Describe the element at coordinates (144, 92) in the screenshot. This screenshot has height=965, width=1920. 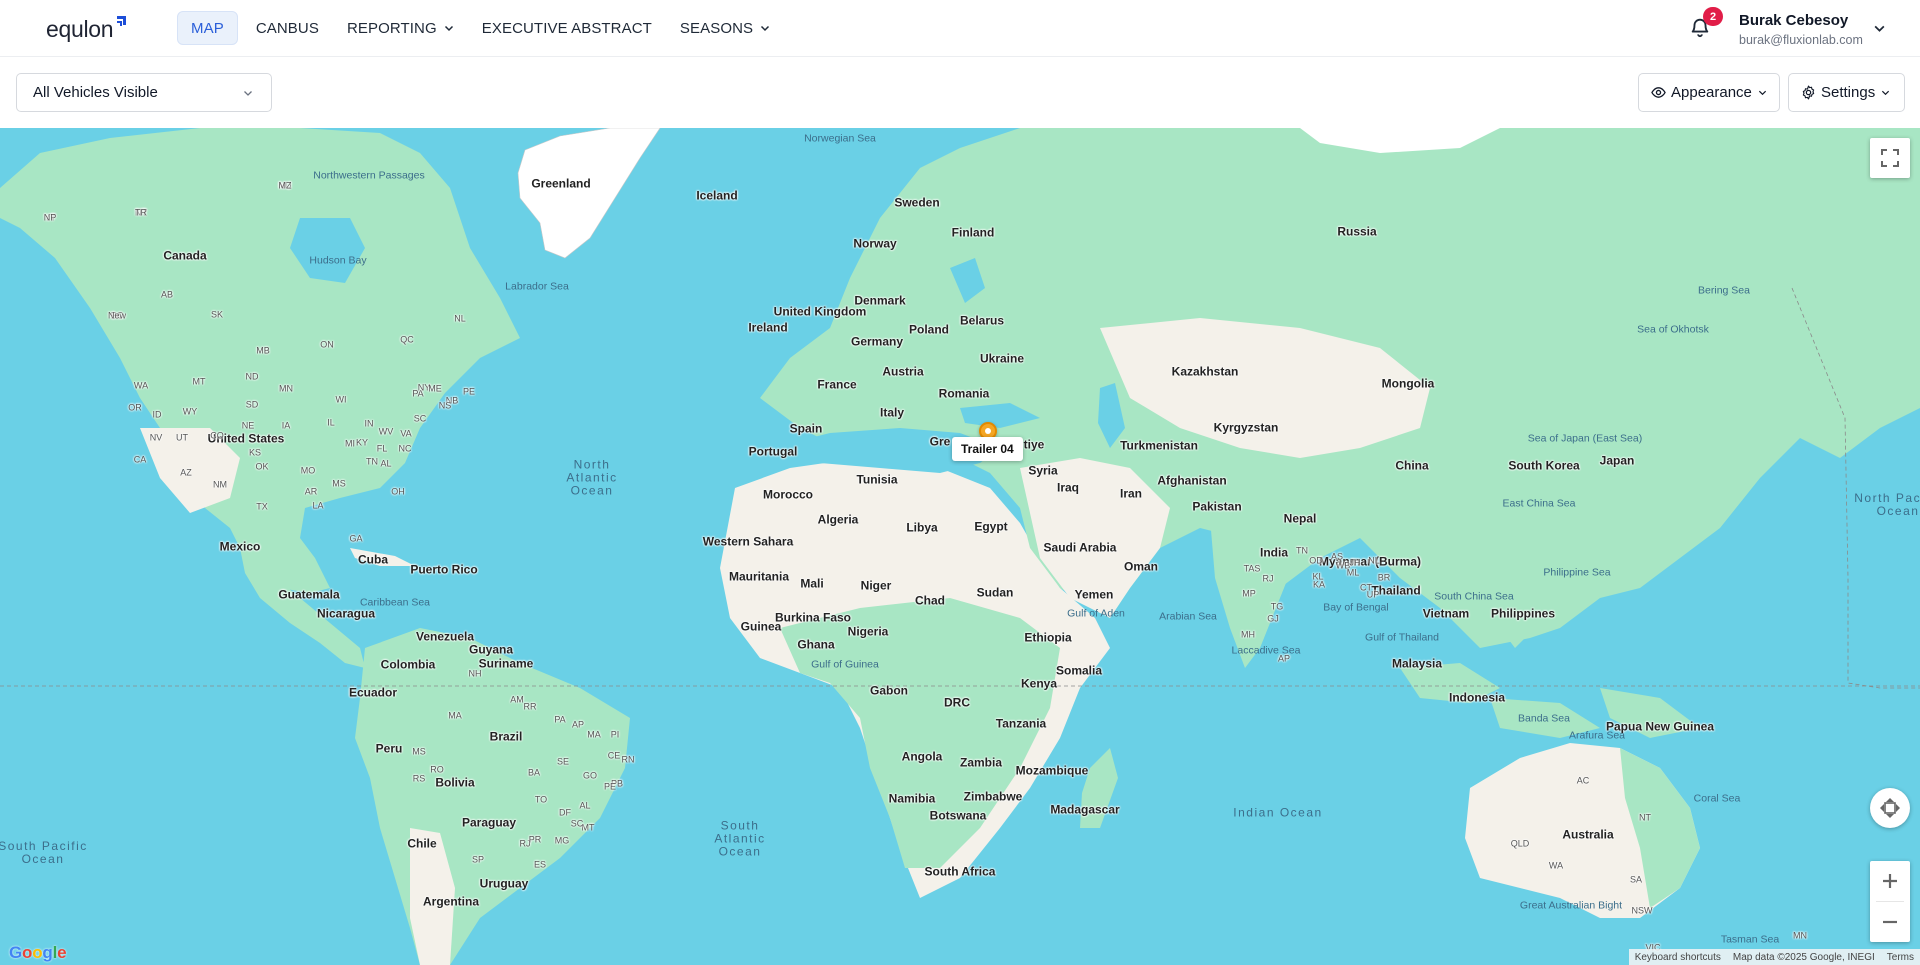
I see `vehicle-visibility-select: All Vehicles Visible` at that location.